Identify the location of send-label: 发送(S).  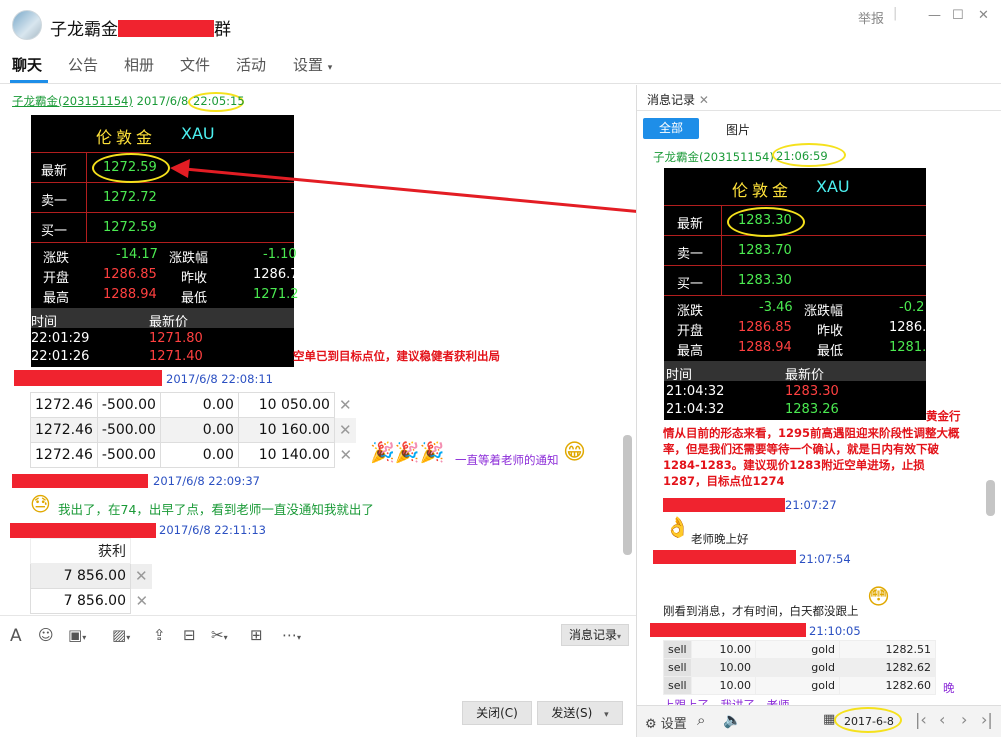
(572, 713).